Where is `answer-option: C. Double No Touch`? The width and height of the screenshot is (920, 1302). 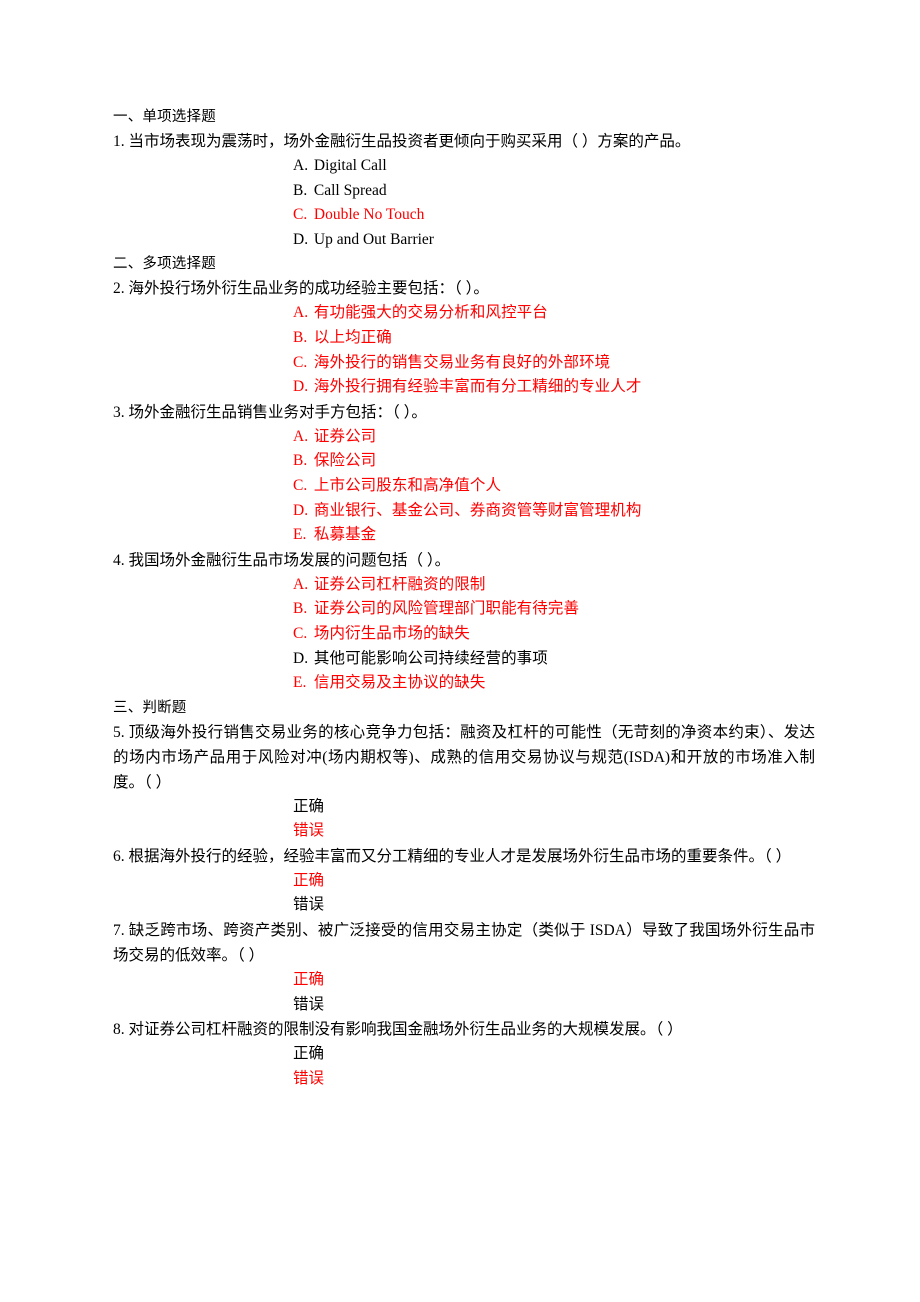
answer-option: C. Double No Touch is located at coordinates (554, 215).